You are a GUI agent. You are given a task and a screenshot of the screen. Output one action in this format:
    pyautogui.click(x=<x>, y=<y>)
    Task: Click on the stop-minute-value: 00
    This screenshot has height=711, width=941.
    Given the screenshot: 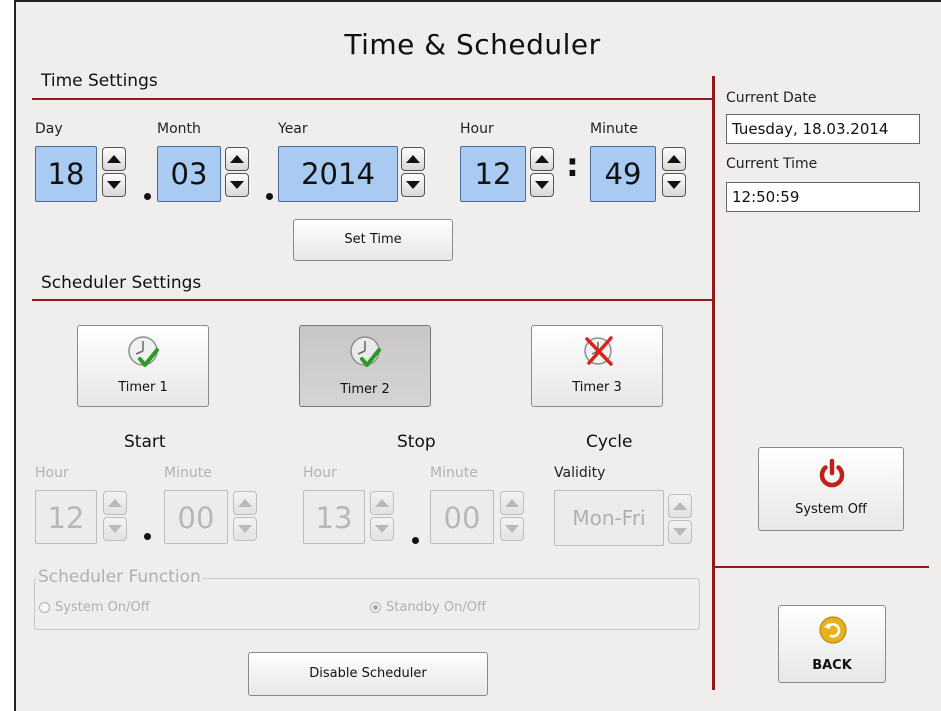 What is the action you would take?
    pyautogui.click(x=462, y=517)
    